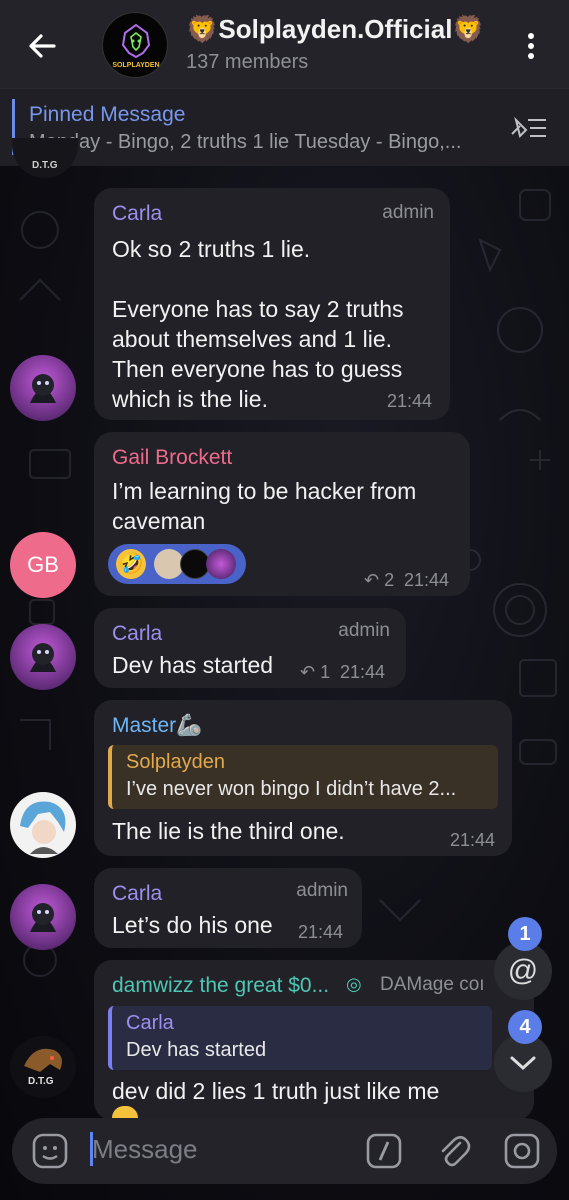 The height and width of the screenshot is (1200, 569). Describe the element at coordinates (528, 128) in the screenshot. I see `pinned-list-icon` at that location.